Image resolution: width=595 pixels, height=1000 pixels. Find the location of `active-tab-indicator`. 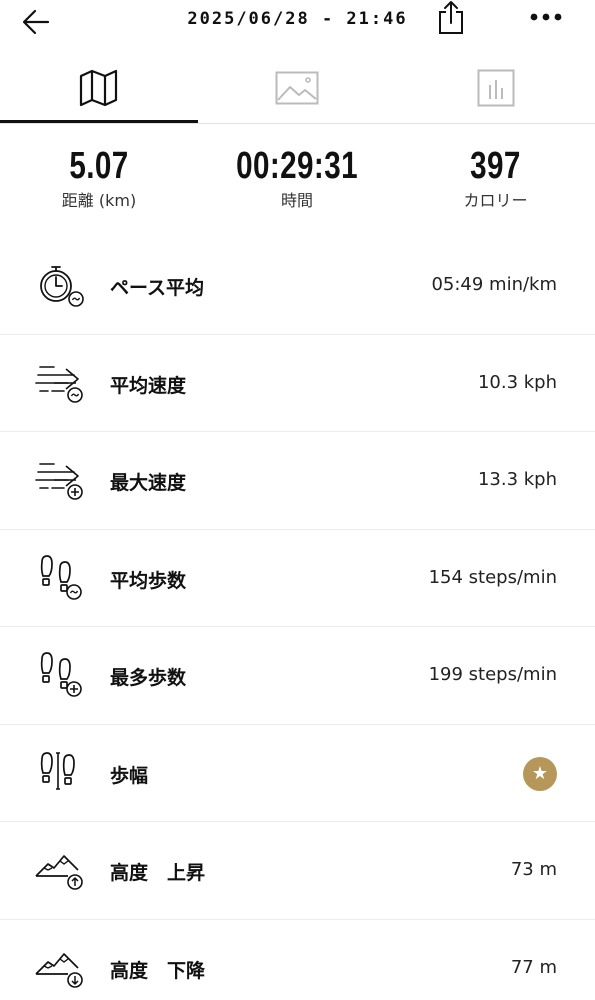

active-tab-indicator is located at coordinates (99, 121).